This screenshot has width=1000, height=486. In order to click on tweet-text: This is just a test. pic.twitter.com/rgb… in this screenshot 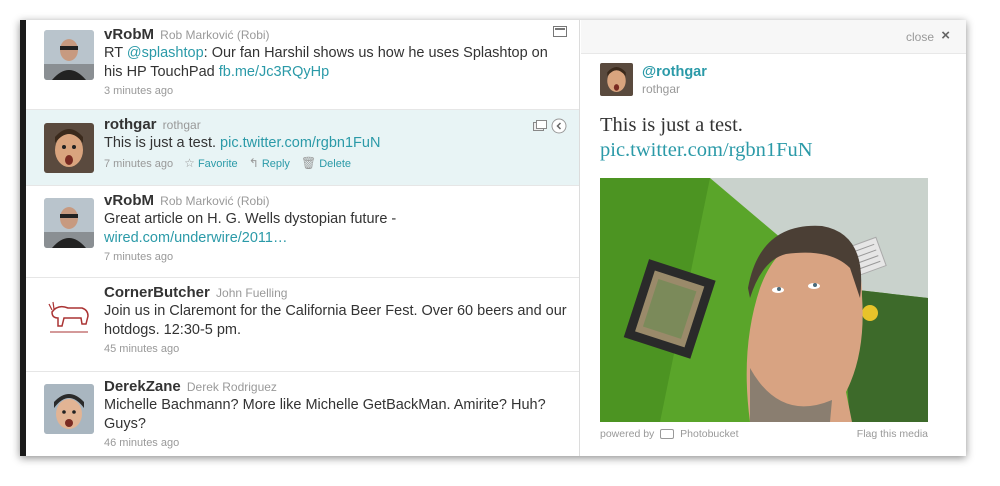, I will do `click(336, 143)`.